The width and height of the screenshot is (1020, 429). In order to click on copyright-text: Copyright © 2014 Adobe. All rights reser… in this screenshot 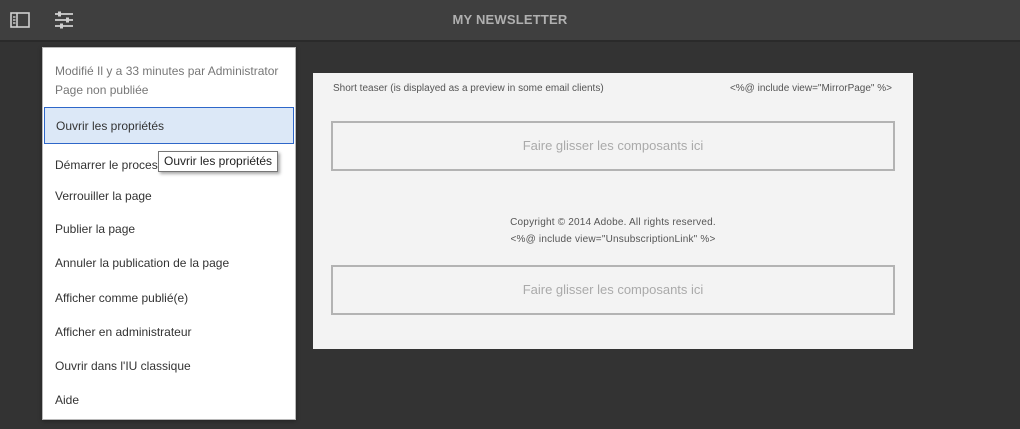, I will do `click(613, 222)`.